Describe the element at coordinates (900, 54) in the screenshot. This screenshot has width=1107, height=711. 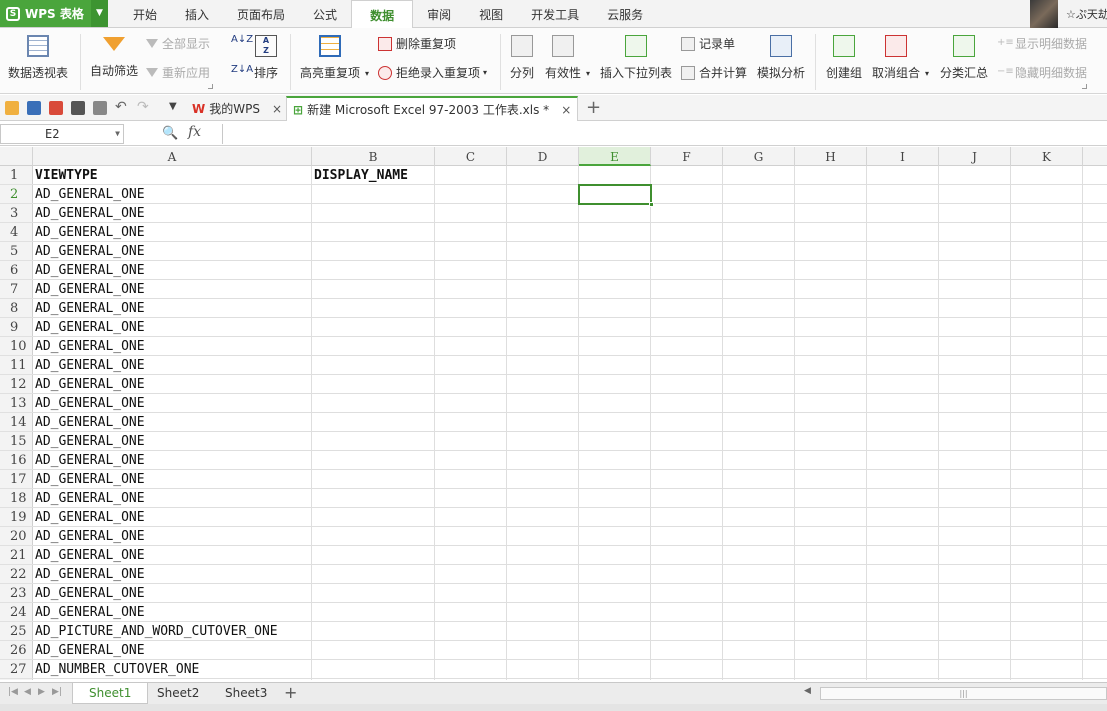
I see `ungroup-button: 取消组合 ▾` at that location.